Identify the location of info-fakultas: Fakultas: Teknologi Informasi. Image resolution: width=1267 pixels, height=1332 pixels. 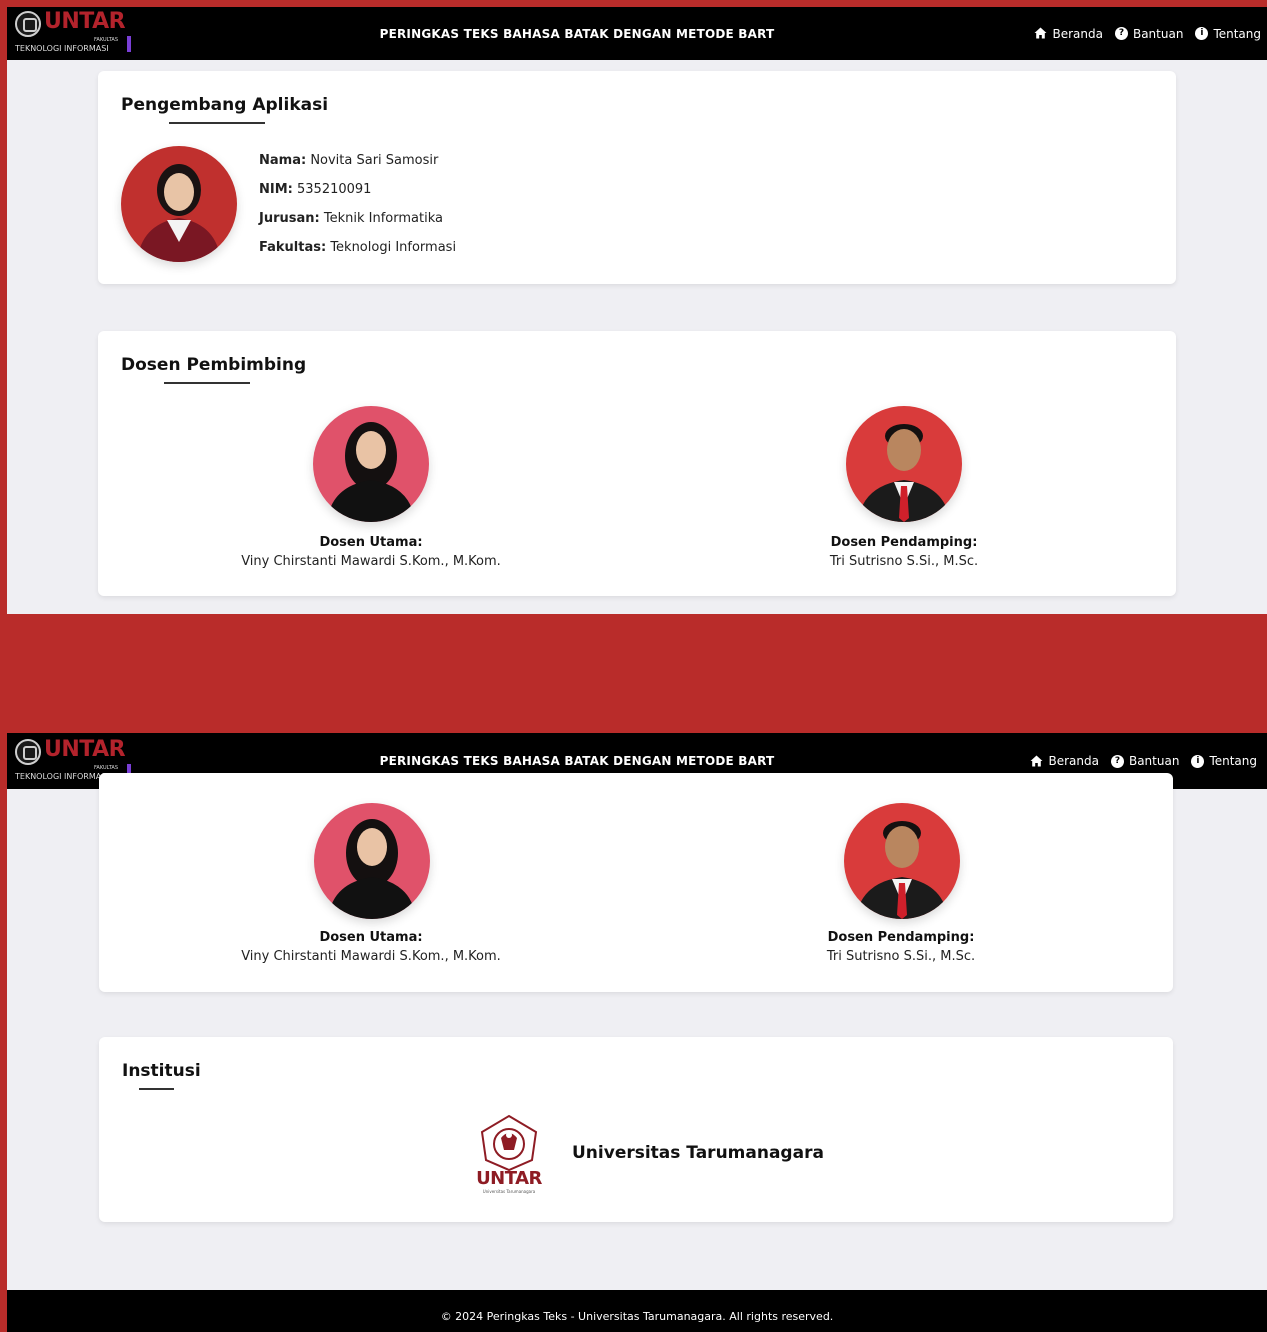
(357, 247).